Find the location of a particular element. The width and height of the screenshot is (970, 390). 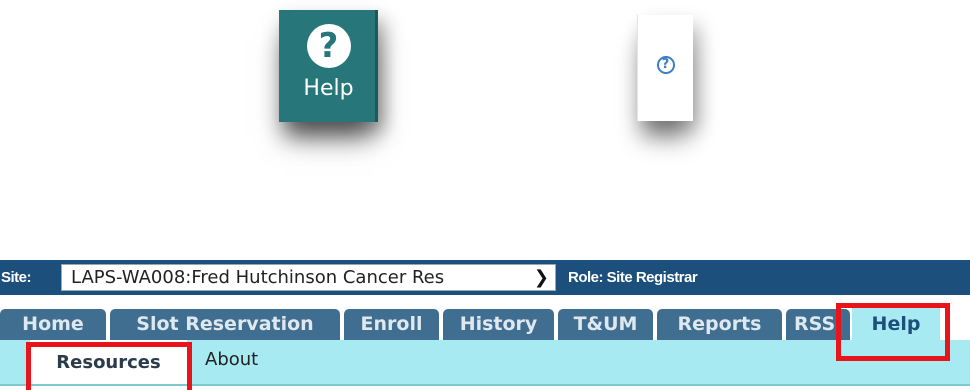

chevron-down-icon: ❯ is located at coordinates (541, 277).